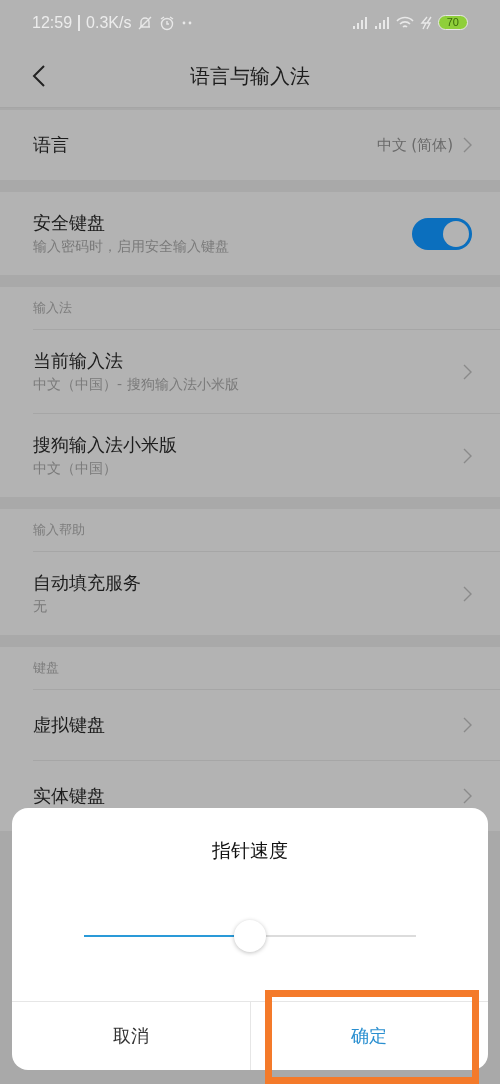 The width and height of the screenshot is (500, 1084). Describe the element at coordinates (109, 22) in the screenshot. I see `network-speed: 0.3K/s` at that location.